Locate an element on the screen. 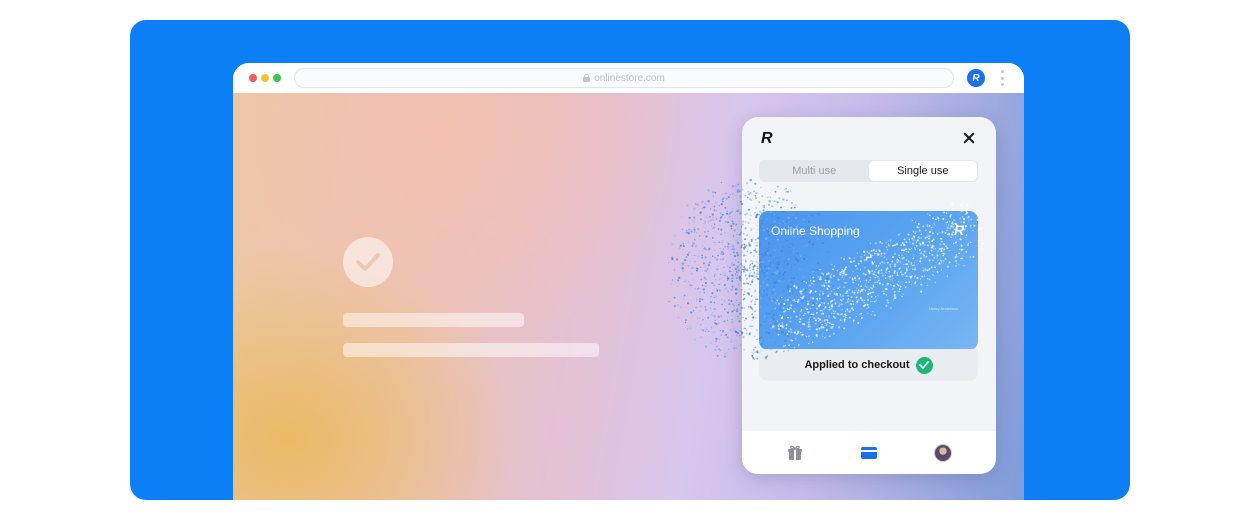 Image resolution: width=1260 pixels, height=520 pixels. nav-gifts is located at coordinates (795, 453).